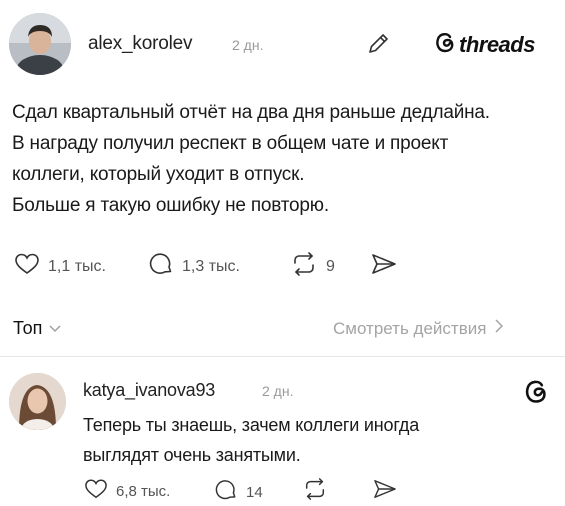 Image resolution: width=565 pixels, height=506 pixels. I want to click on threads-brand: threads, so click(484, 45).